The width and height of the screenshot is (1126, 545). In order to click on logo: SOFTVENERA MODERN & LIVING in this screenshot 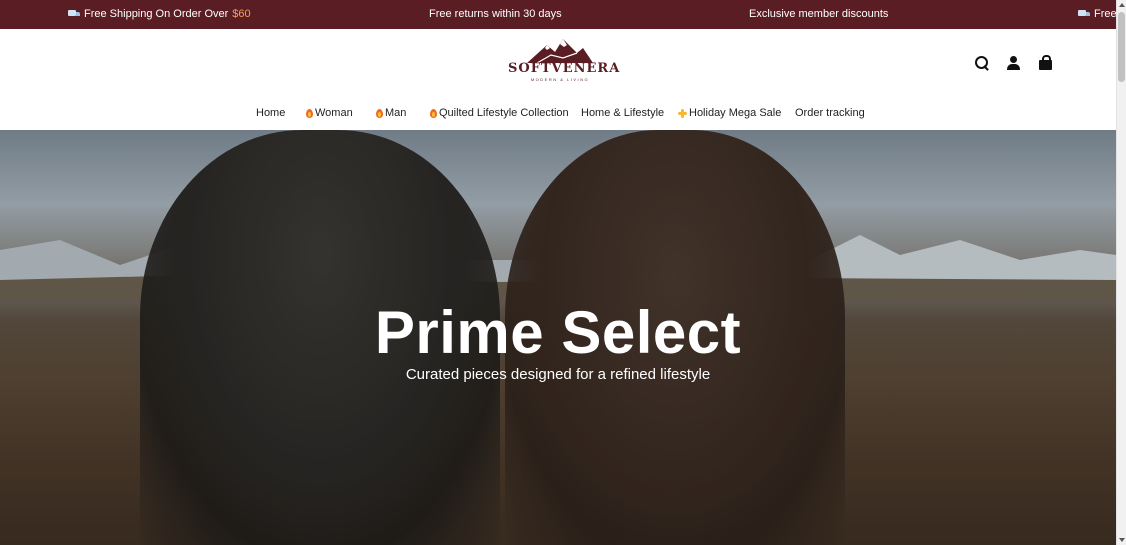, I will do `click(564, 63)`.